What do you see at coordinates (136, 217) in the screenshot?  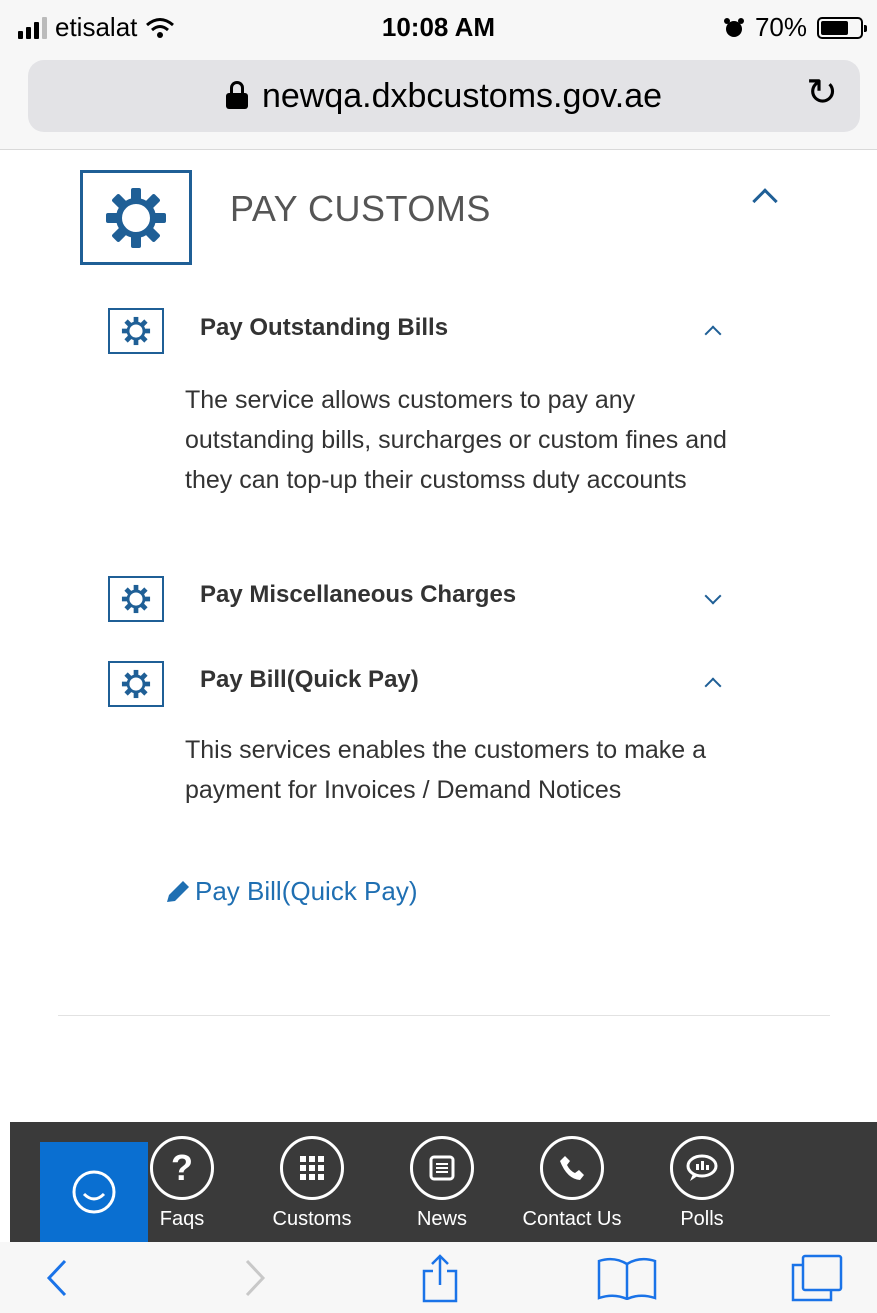 I see `pay-customs-gear-icon` at bounding box center [136, 217].